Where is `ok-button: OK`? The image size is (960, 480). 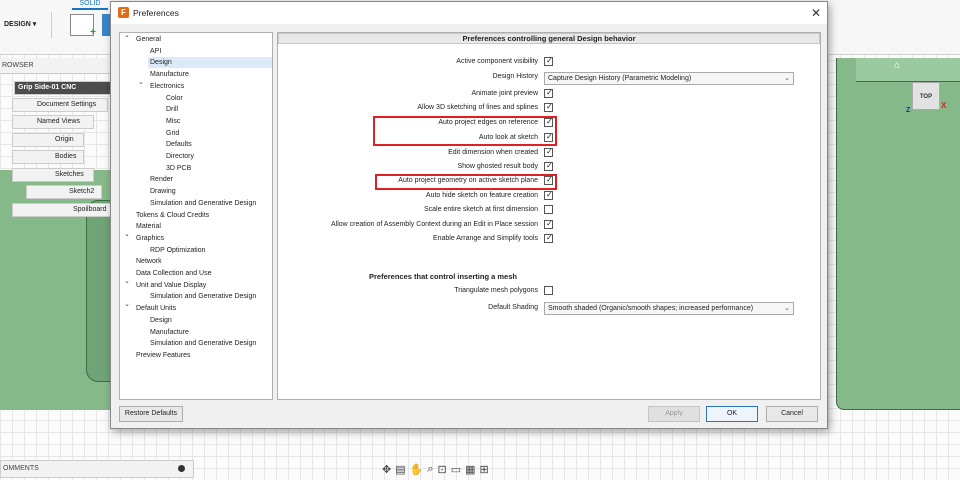 ok-button: OK is located at coordinates (732, 414).